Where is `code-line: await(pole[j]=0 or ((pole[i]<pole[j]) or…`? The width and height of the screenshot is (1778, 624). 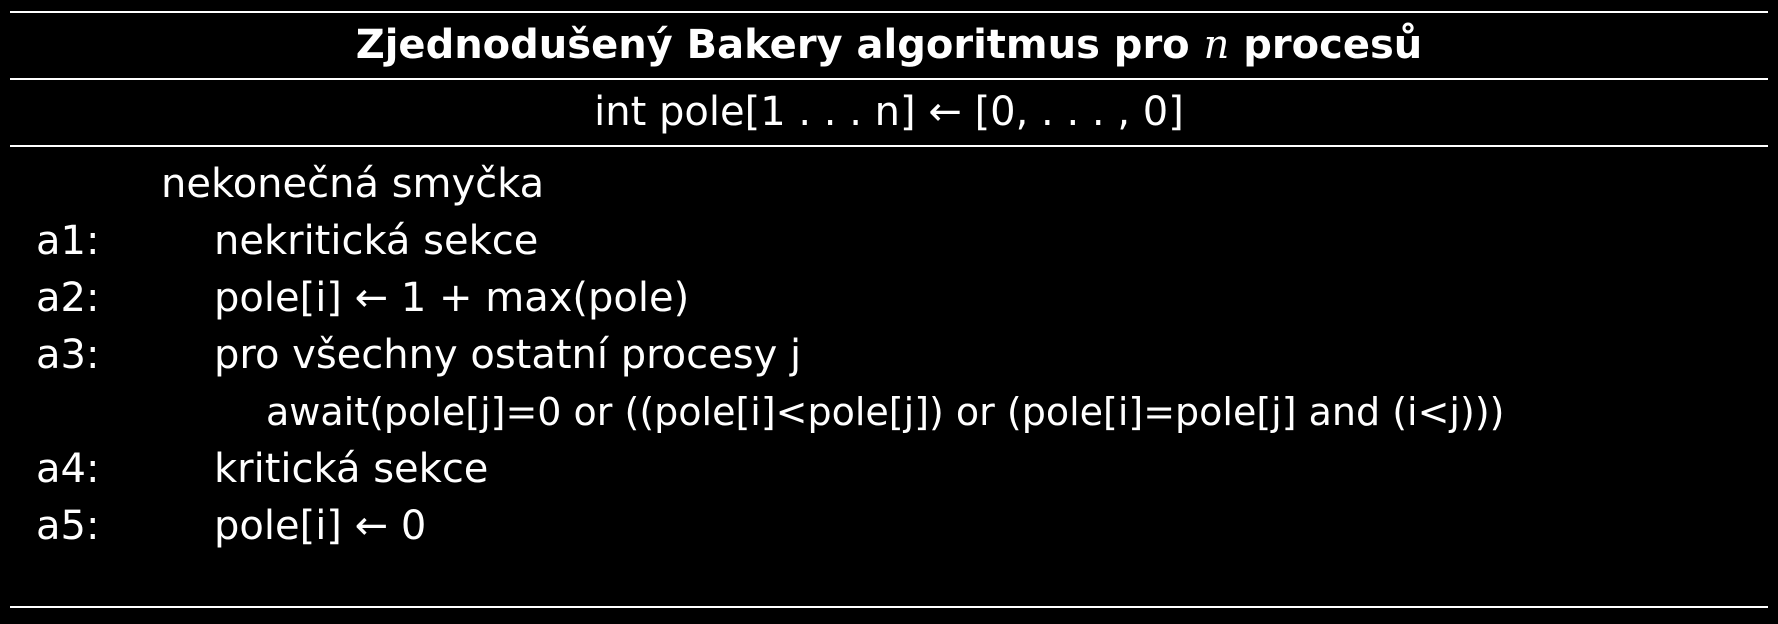
code-line: await(pole[j]=0 or ((pole[i]<pole[j]) or… is located at coordinates (889, 412).